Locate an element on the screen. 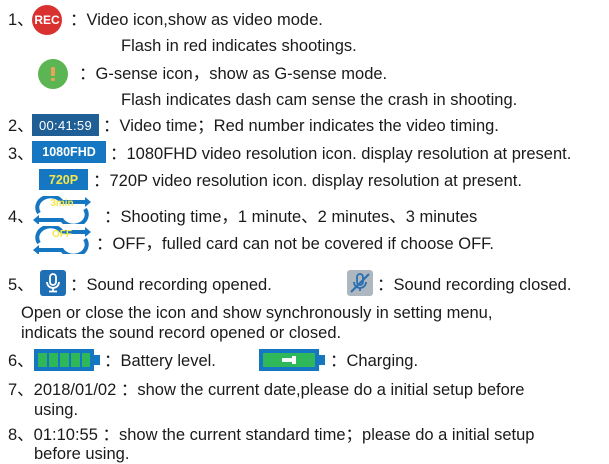  item-number-5: 5、 is located at coordinates (21, 285).